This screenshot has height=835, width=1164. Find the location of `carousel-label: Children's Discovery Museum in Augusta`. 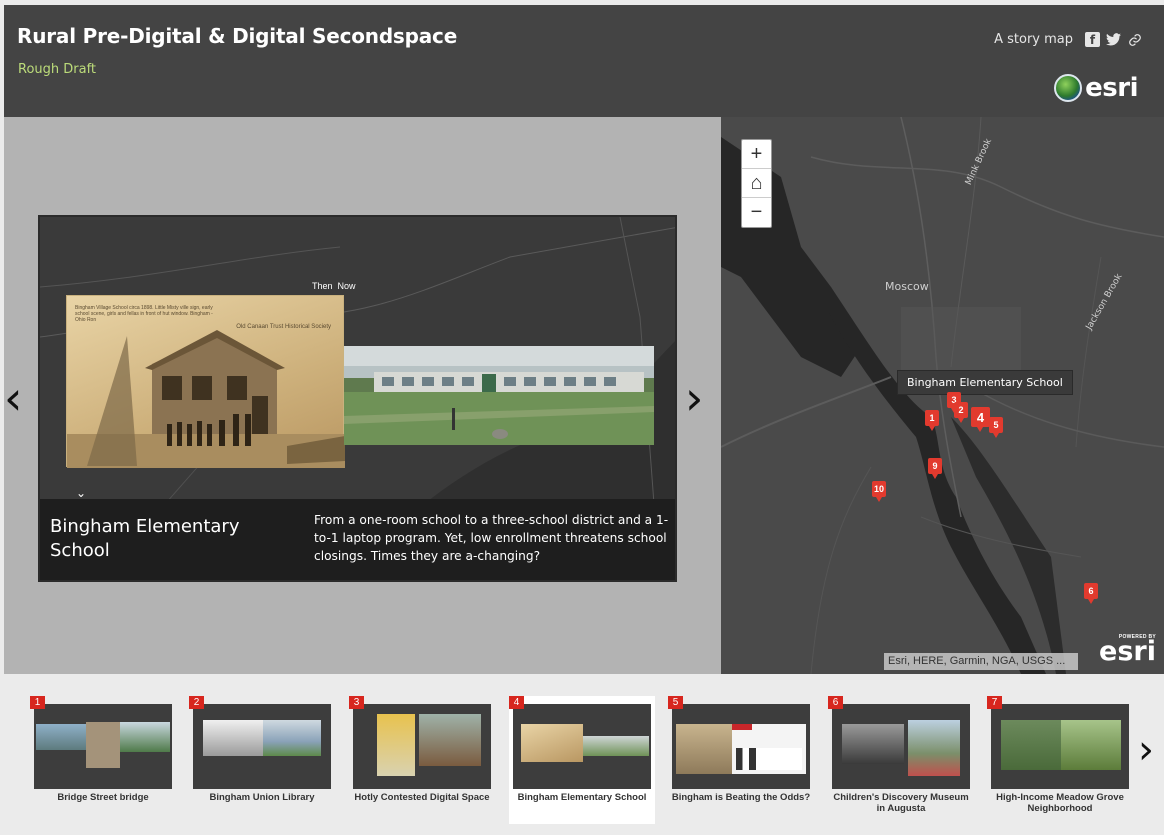

carousel-label: Children's Discovery Museum in Augusta is located at coordinates (901, 803).